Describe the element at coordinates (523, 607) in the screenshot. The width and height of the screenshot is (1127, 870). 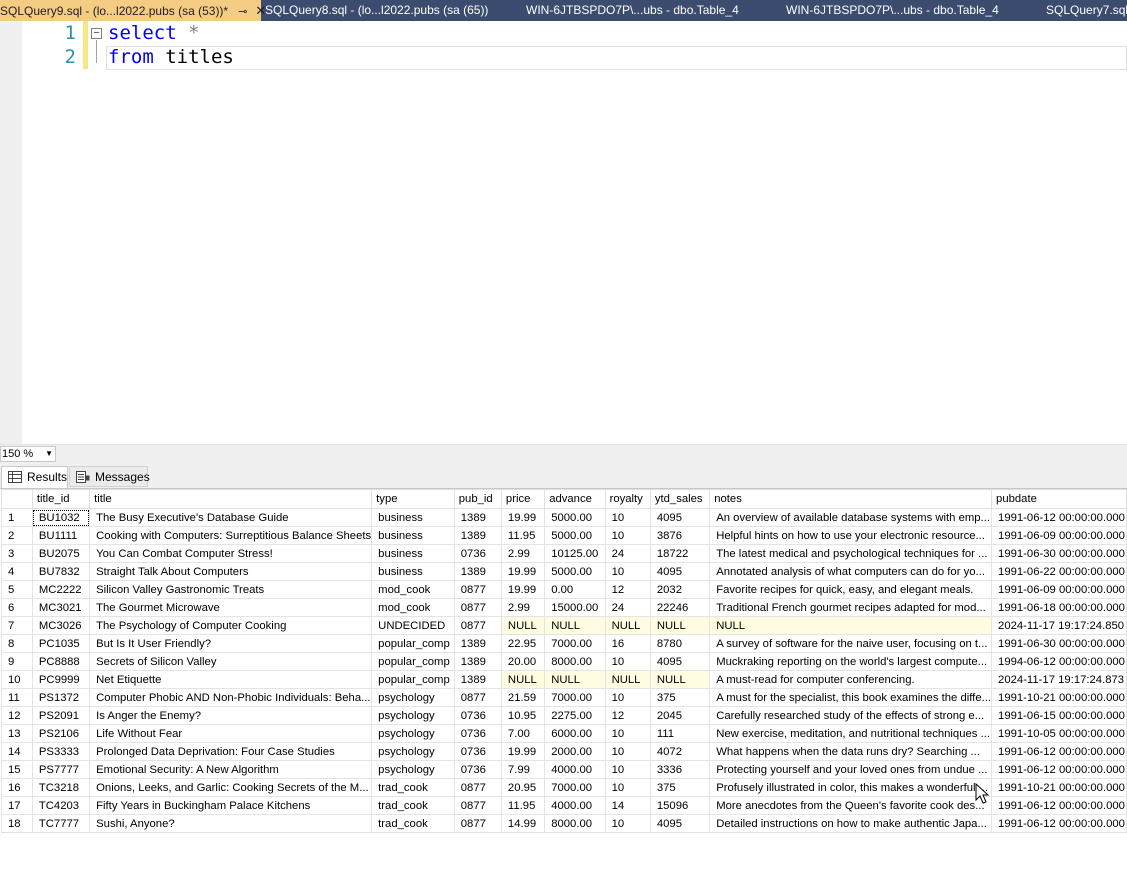
I see `grid-cell-price: 2.99` at that location.